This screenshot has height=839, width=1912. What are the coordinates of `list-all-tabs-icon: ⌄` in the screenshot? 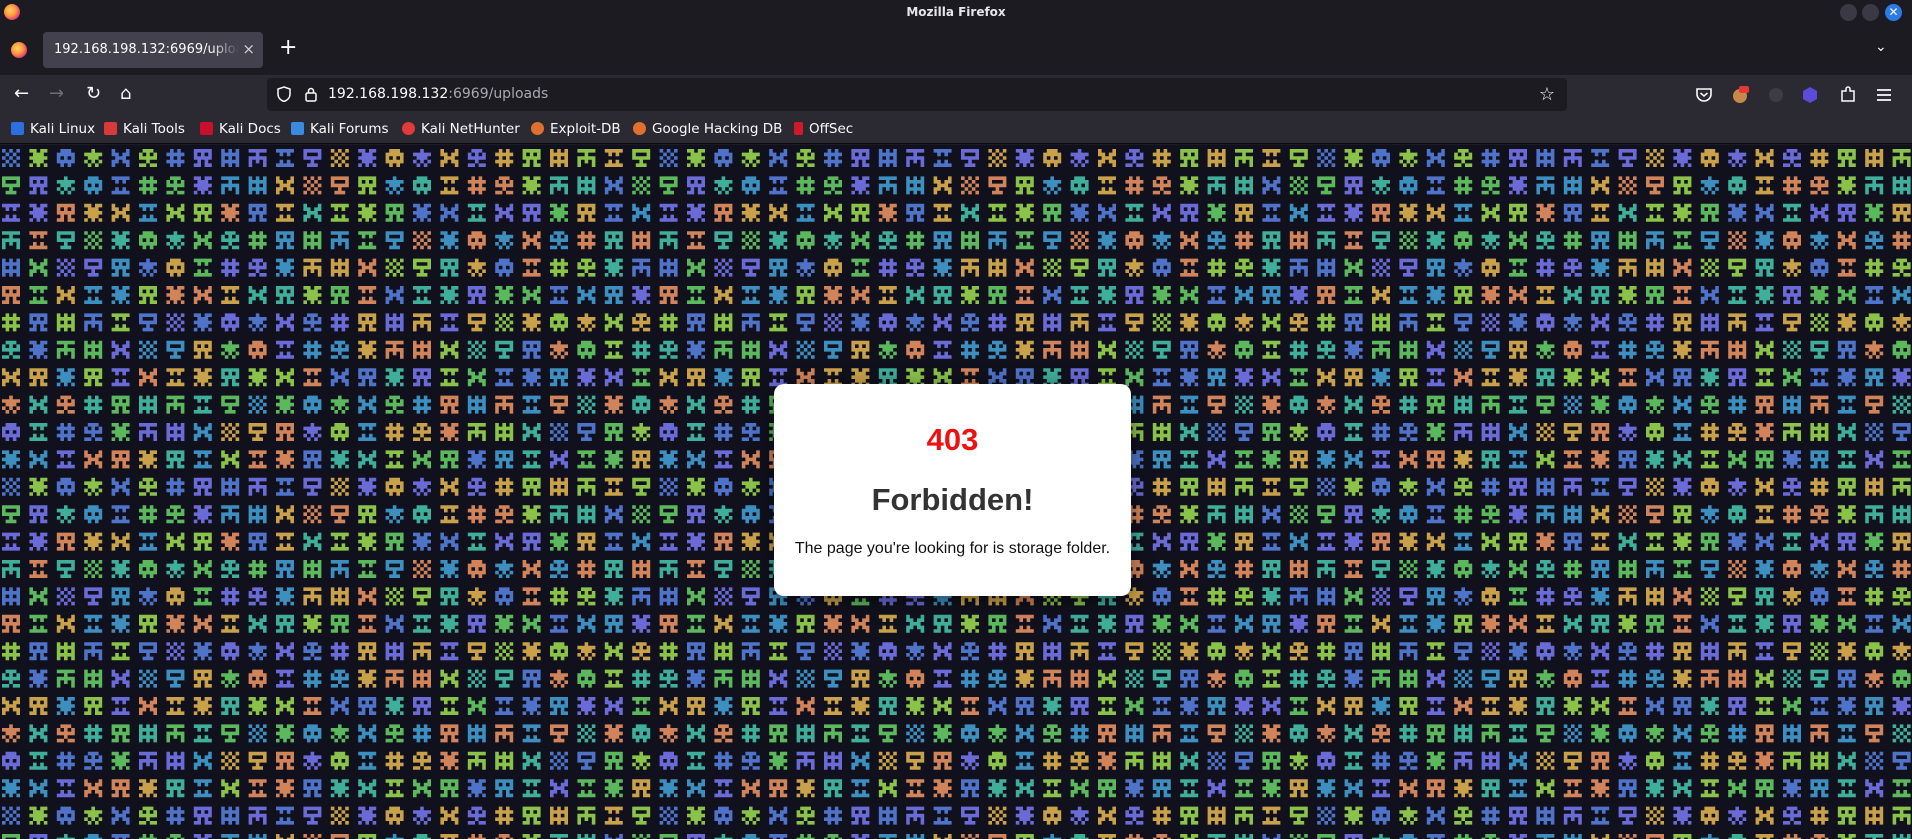 It's located at (1881, 47).